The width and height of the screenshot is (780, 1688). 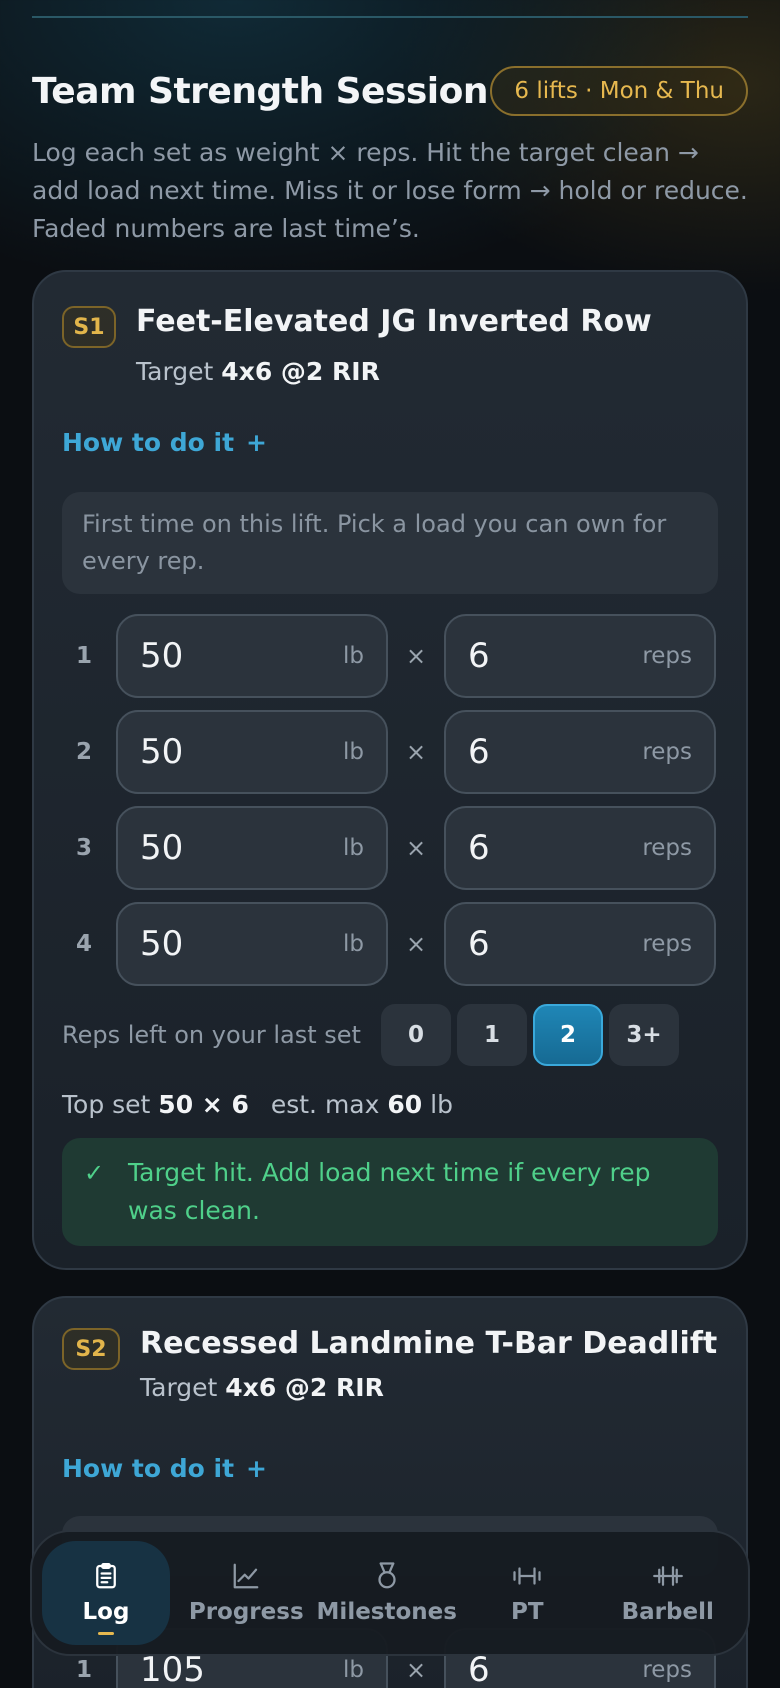 What do you see at coordinates (667, 1612) in the screenshot?
I see `nav-label: Barbell` at bounding box center [667, 1612].